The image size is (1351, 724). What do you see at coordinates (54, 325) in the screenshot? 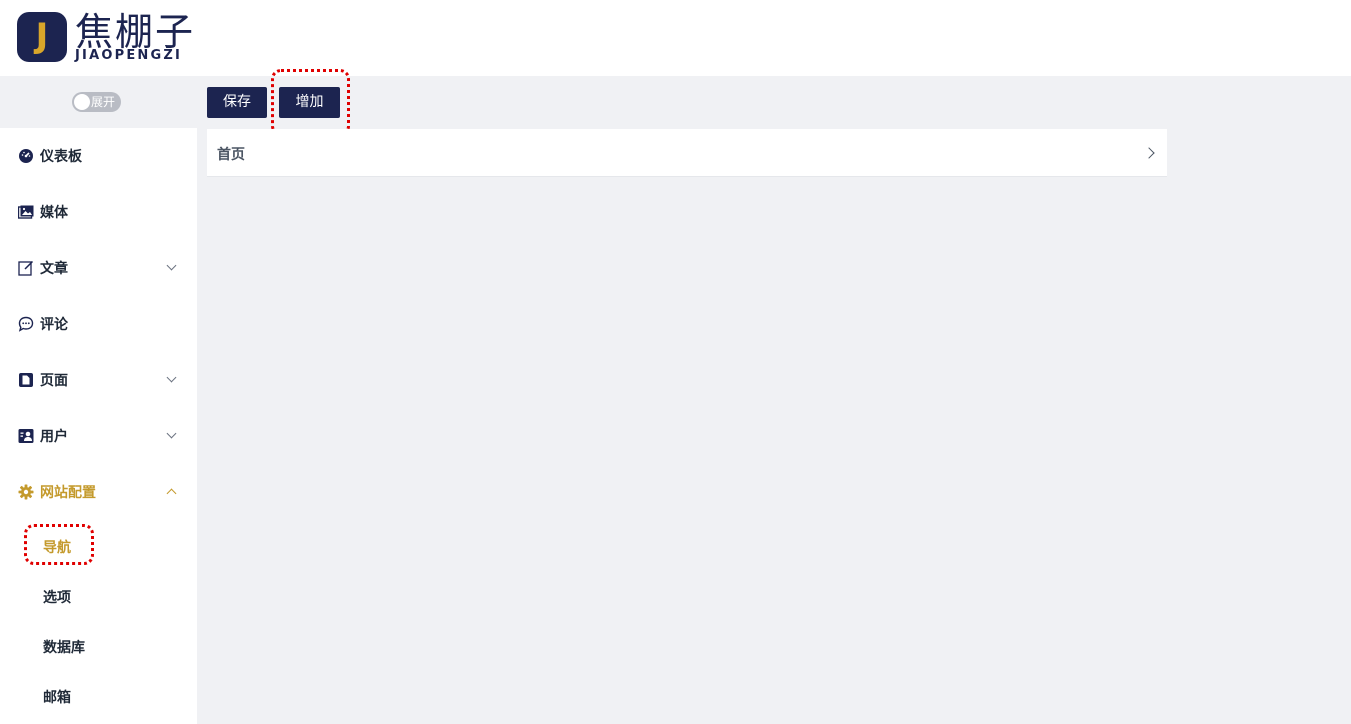
I see `sidebar-item-label: 评论` at bounding box center [54, 325].